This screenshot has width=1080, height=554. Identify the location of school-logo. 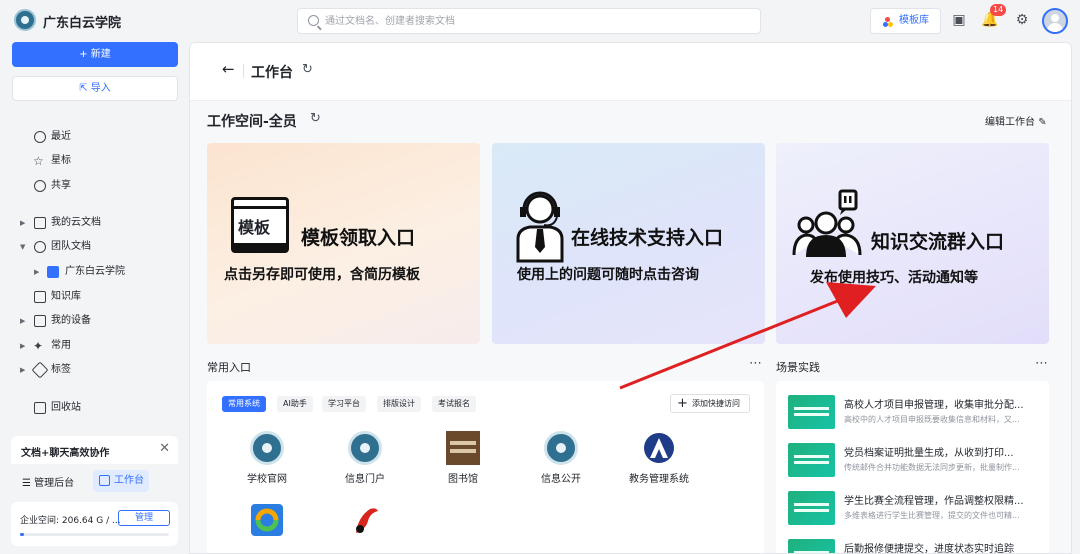
(25, 20).